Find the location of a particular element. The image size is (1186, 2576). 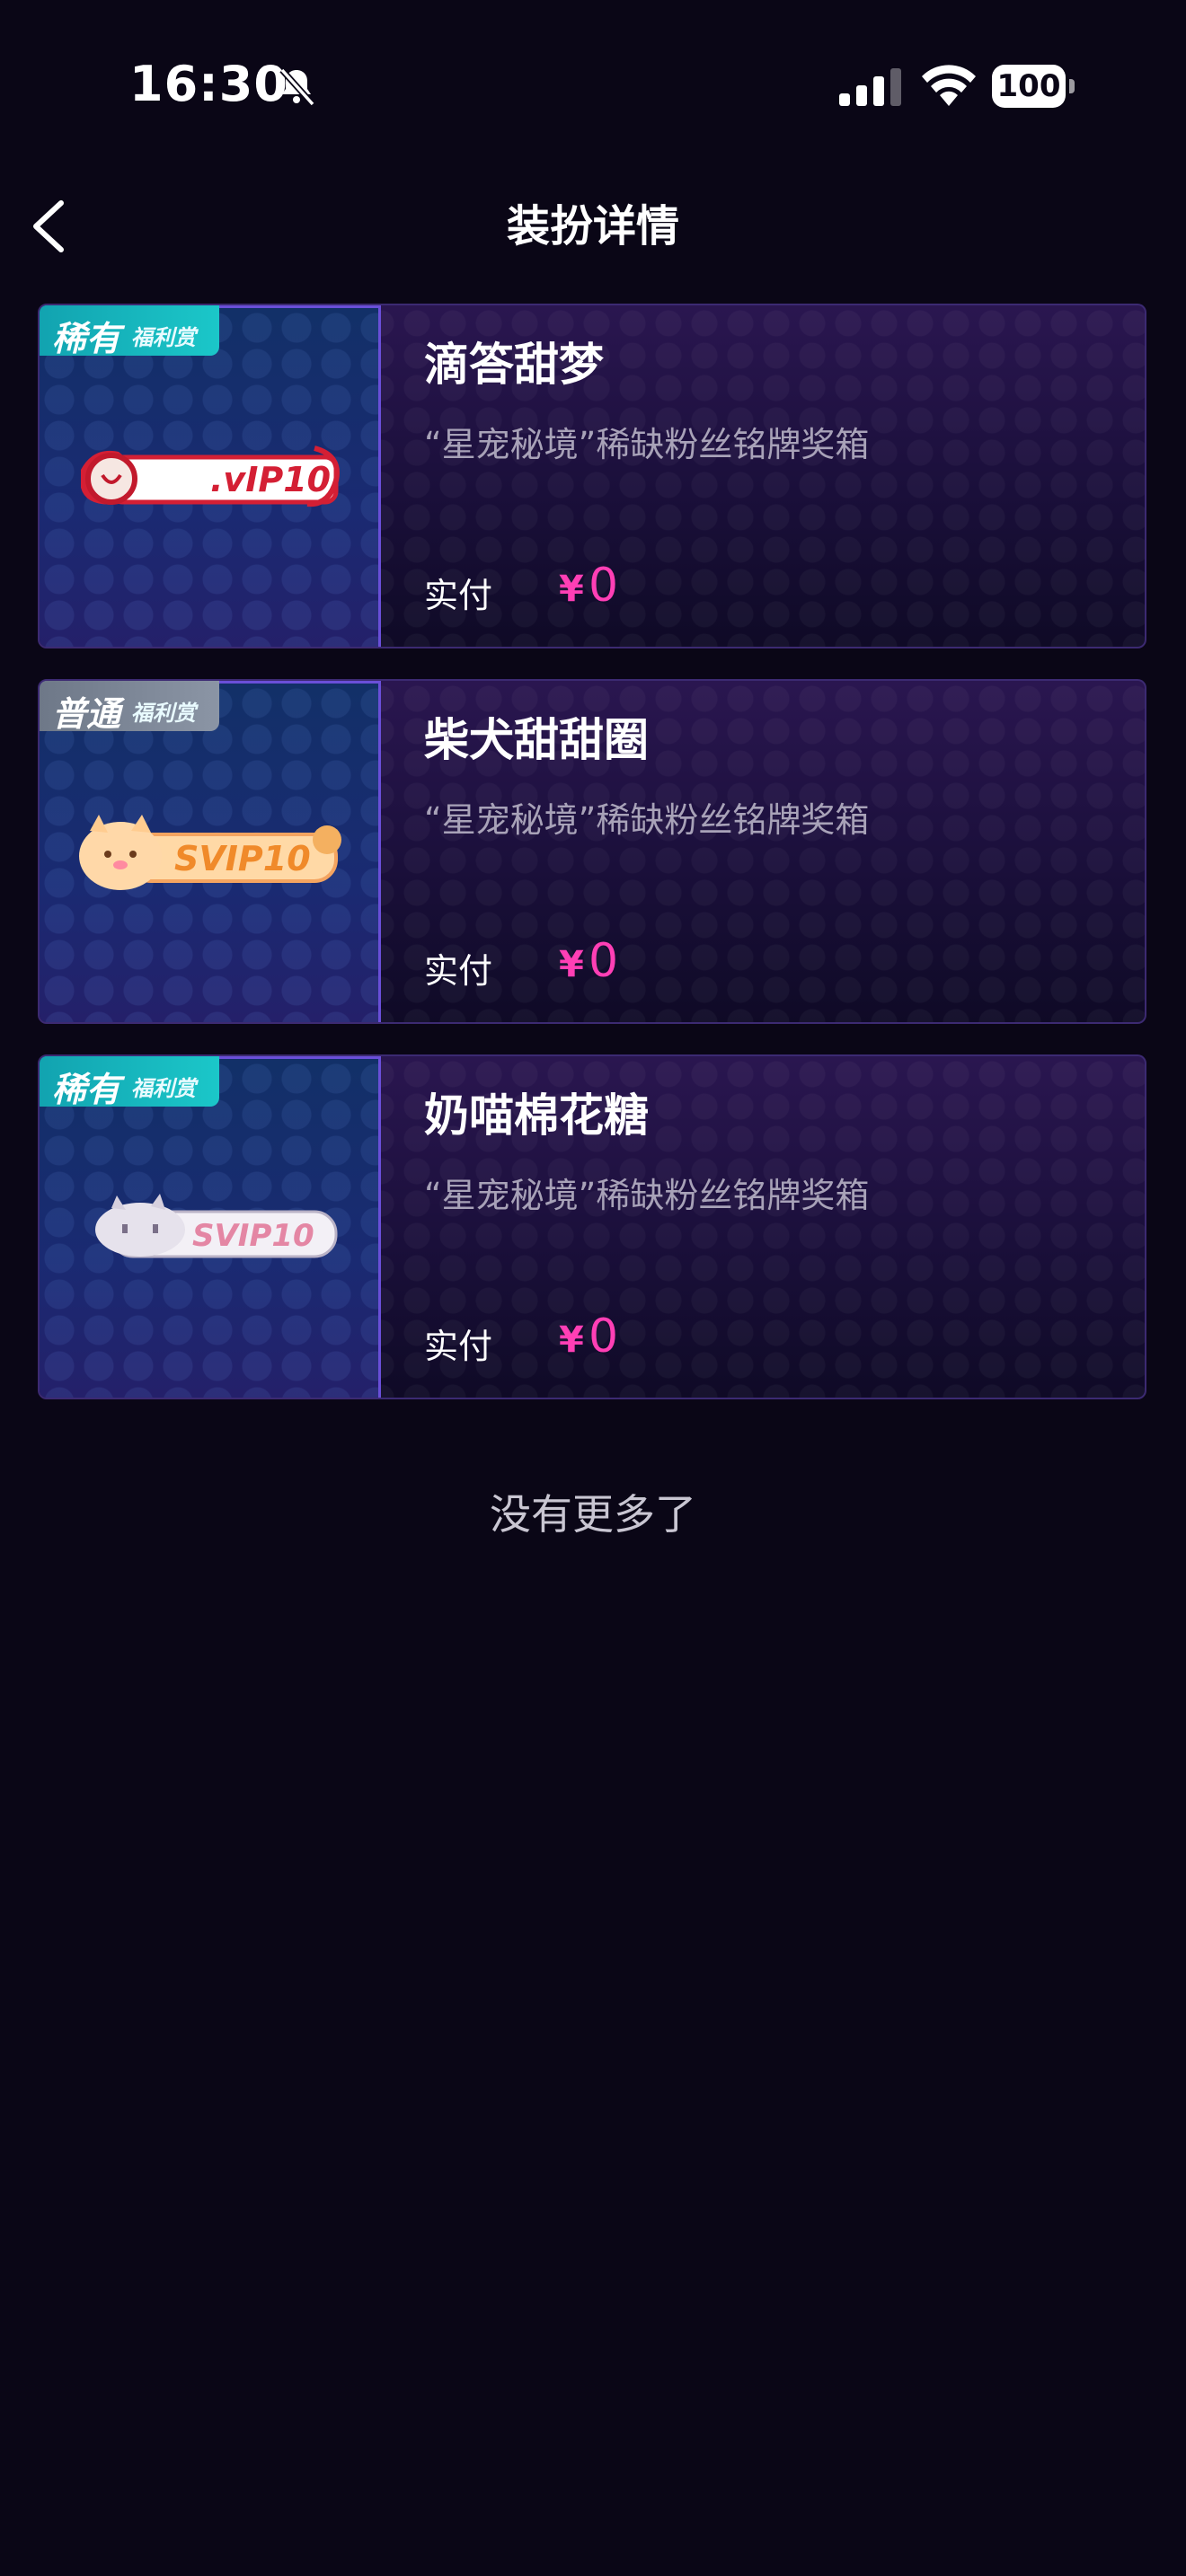

bell-slash-icon is located at coordinates (297, 87).